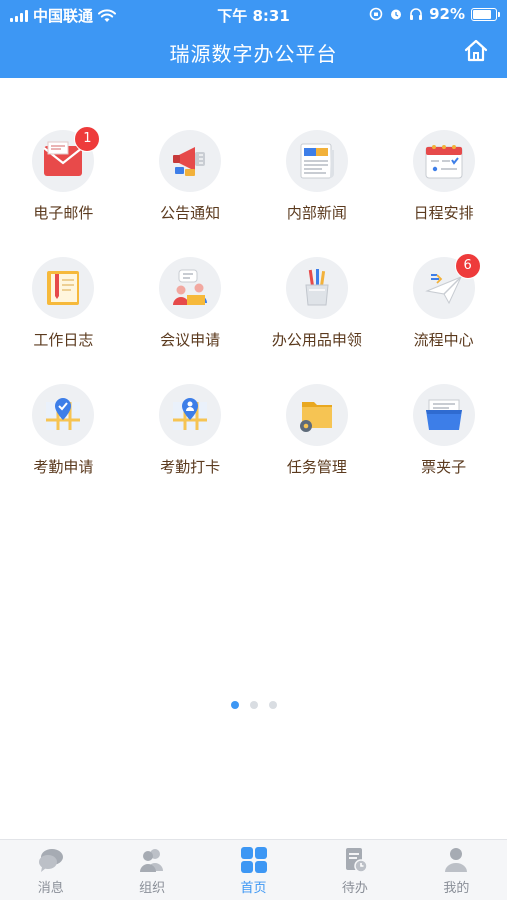 This screenshot has width=507, height=900. Describe the element at coordinates (190, 467) in the screenshot. I see `app-label: 考勤打卡` at that location.